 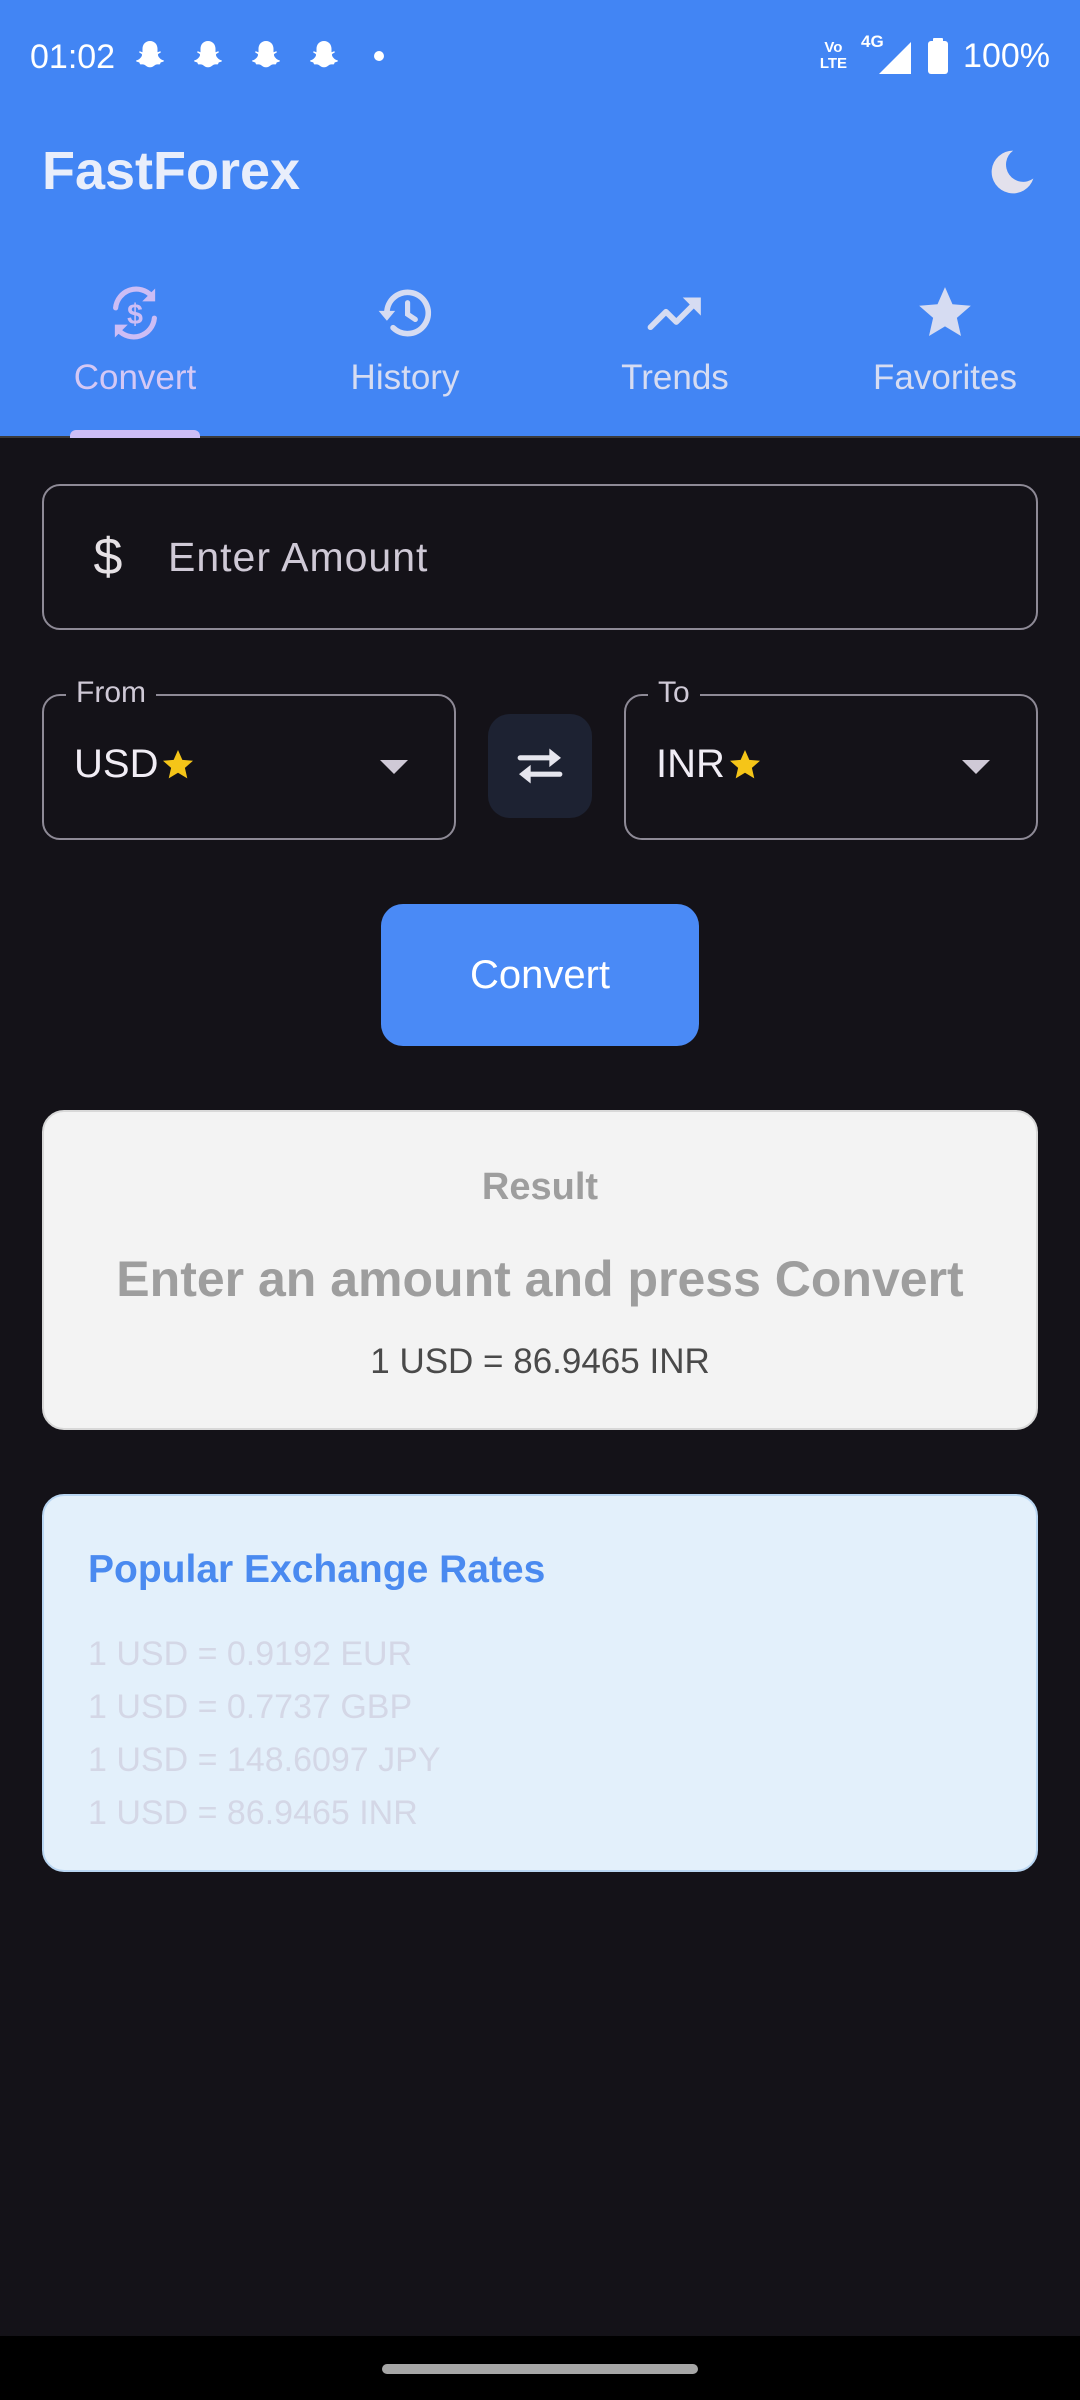 What do you see at coordinates (540, 1187) in the screenshot?
I see `result-label: Result` at bounding box center [540, 1187].